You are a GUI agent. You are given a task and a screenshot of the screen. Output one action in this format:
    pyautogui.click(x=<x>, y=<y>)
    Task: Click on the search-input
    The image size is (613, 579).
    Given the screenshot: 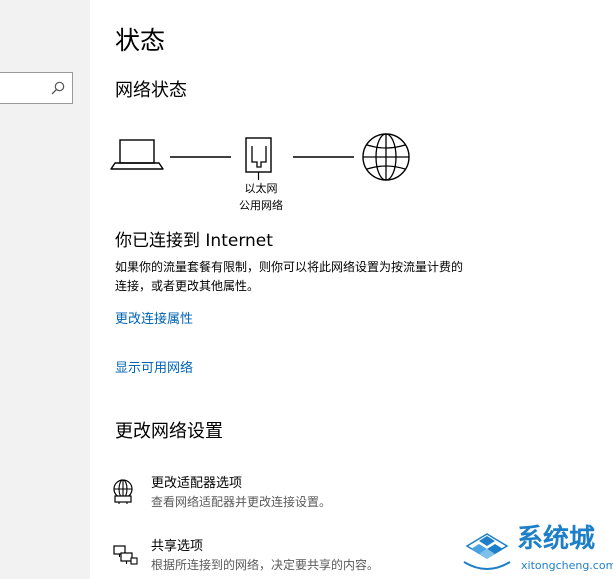 What is the action you would take?
    pyautogui.click(x=36, y=88)
    